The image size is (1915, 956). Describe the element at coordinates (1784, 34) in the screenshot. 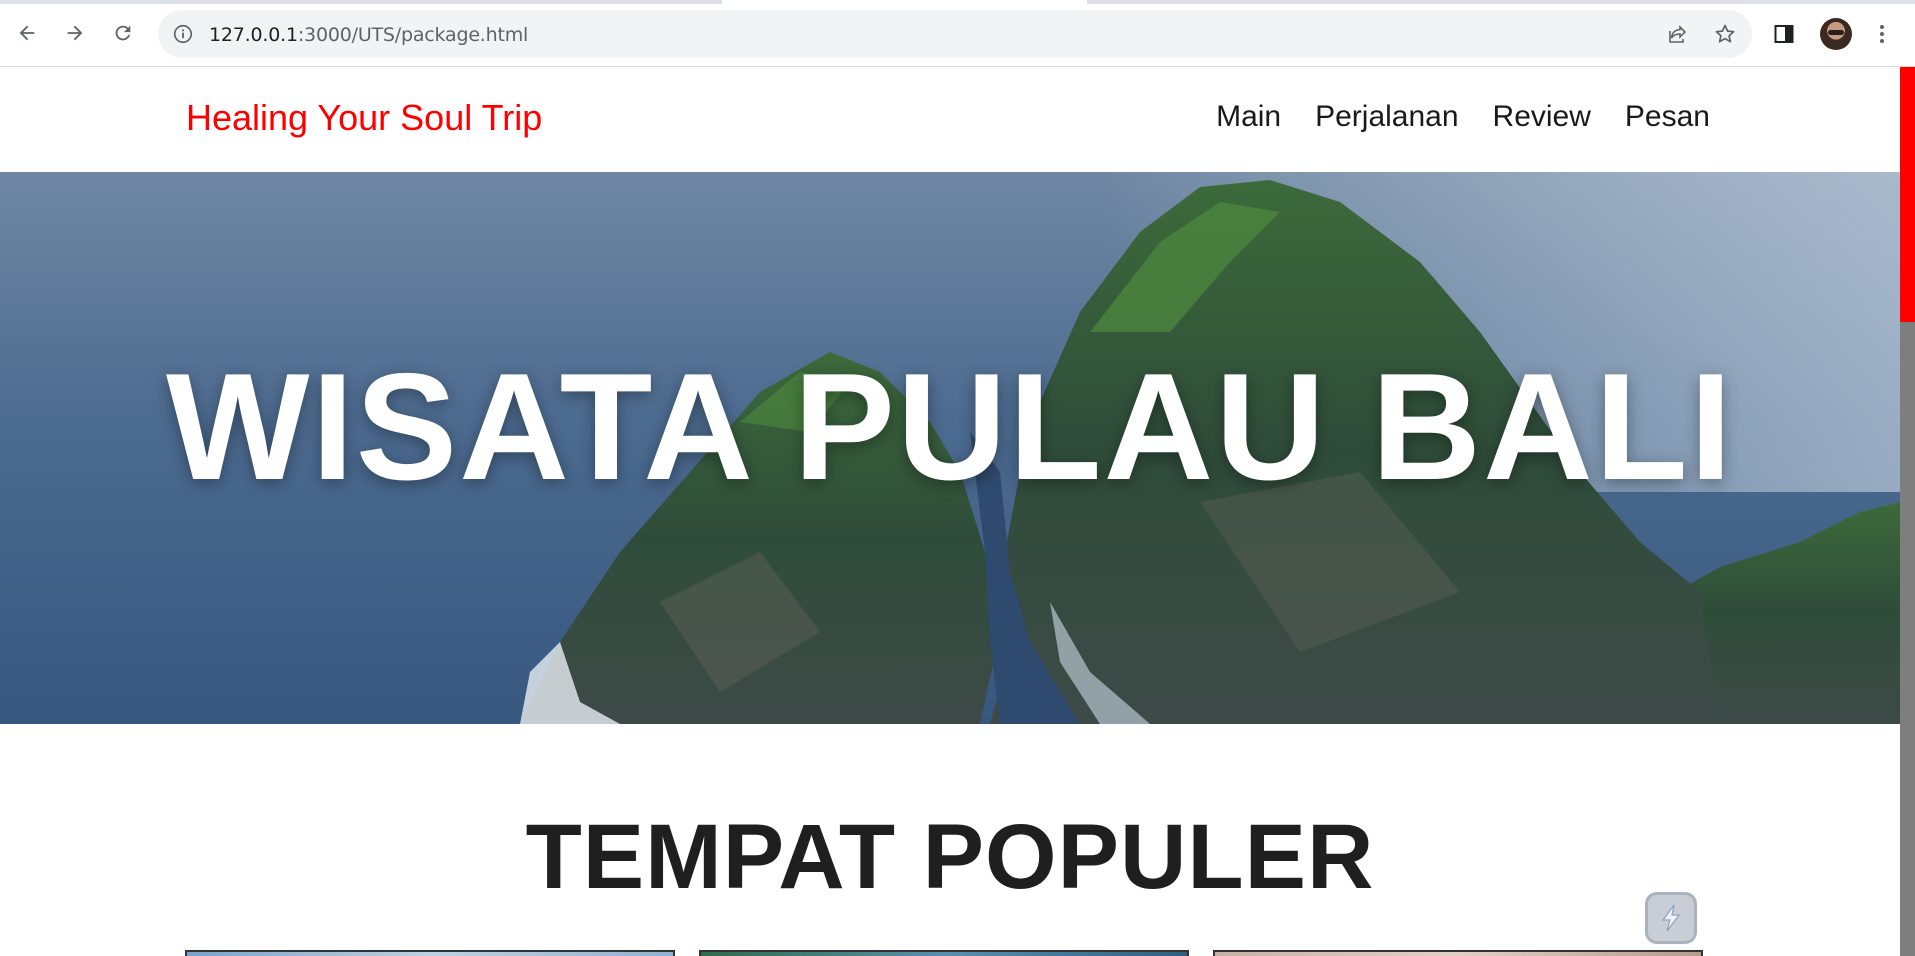

I see `side-panel-icon` at that location.